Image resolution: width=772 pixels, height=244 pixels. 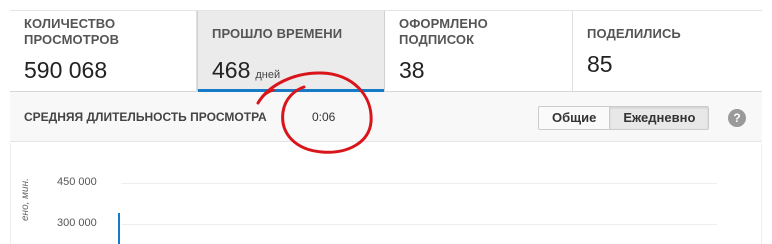 I want to click on toggle-daily-button: Ежедневно, so click(x=659, y=118).